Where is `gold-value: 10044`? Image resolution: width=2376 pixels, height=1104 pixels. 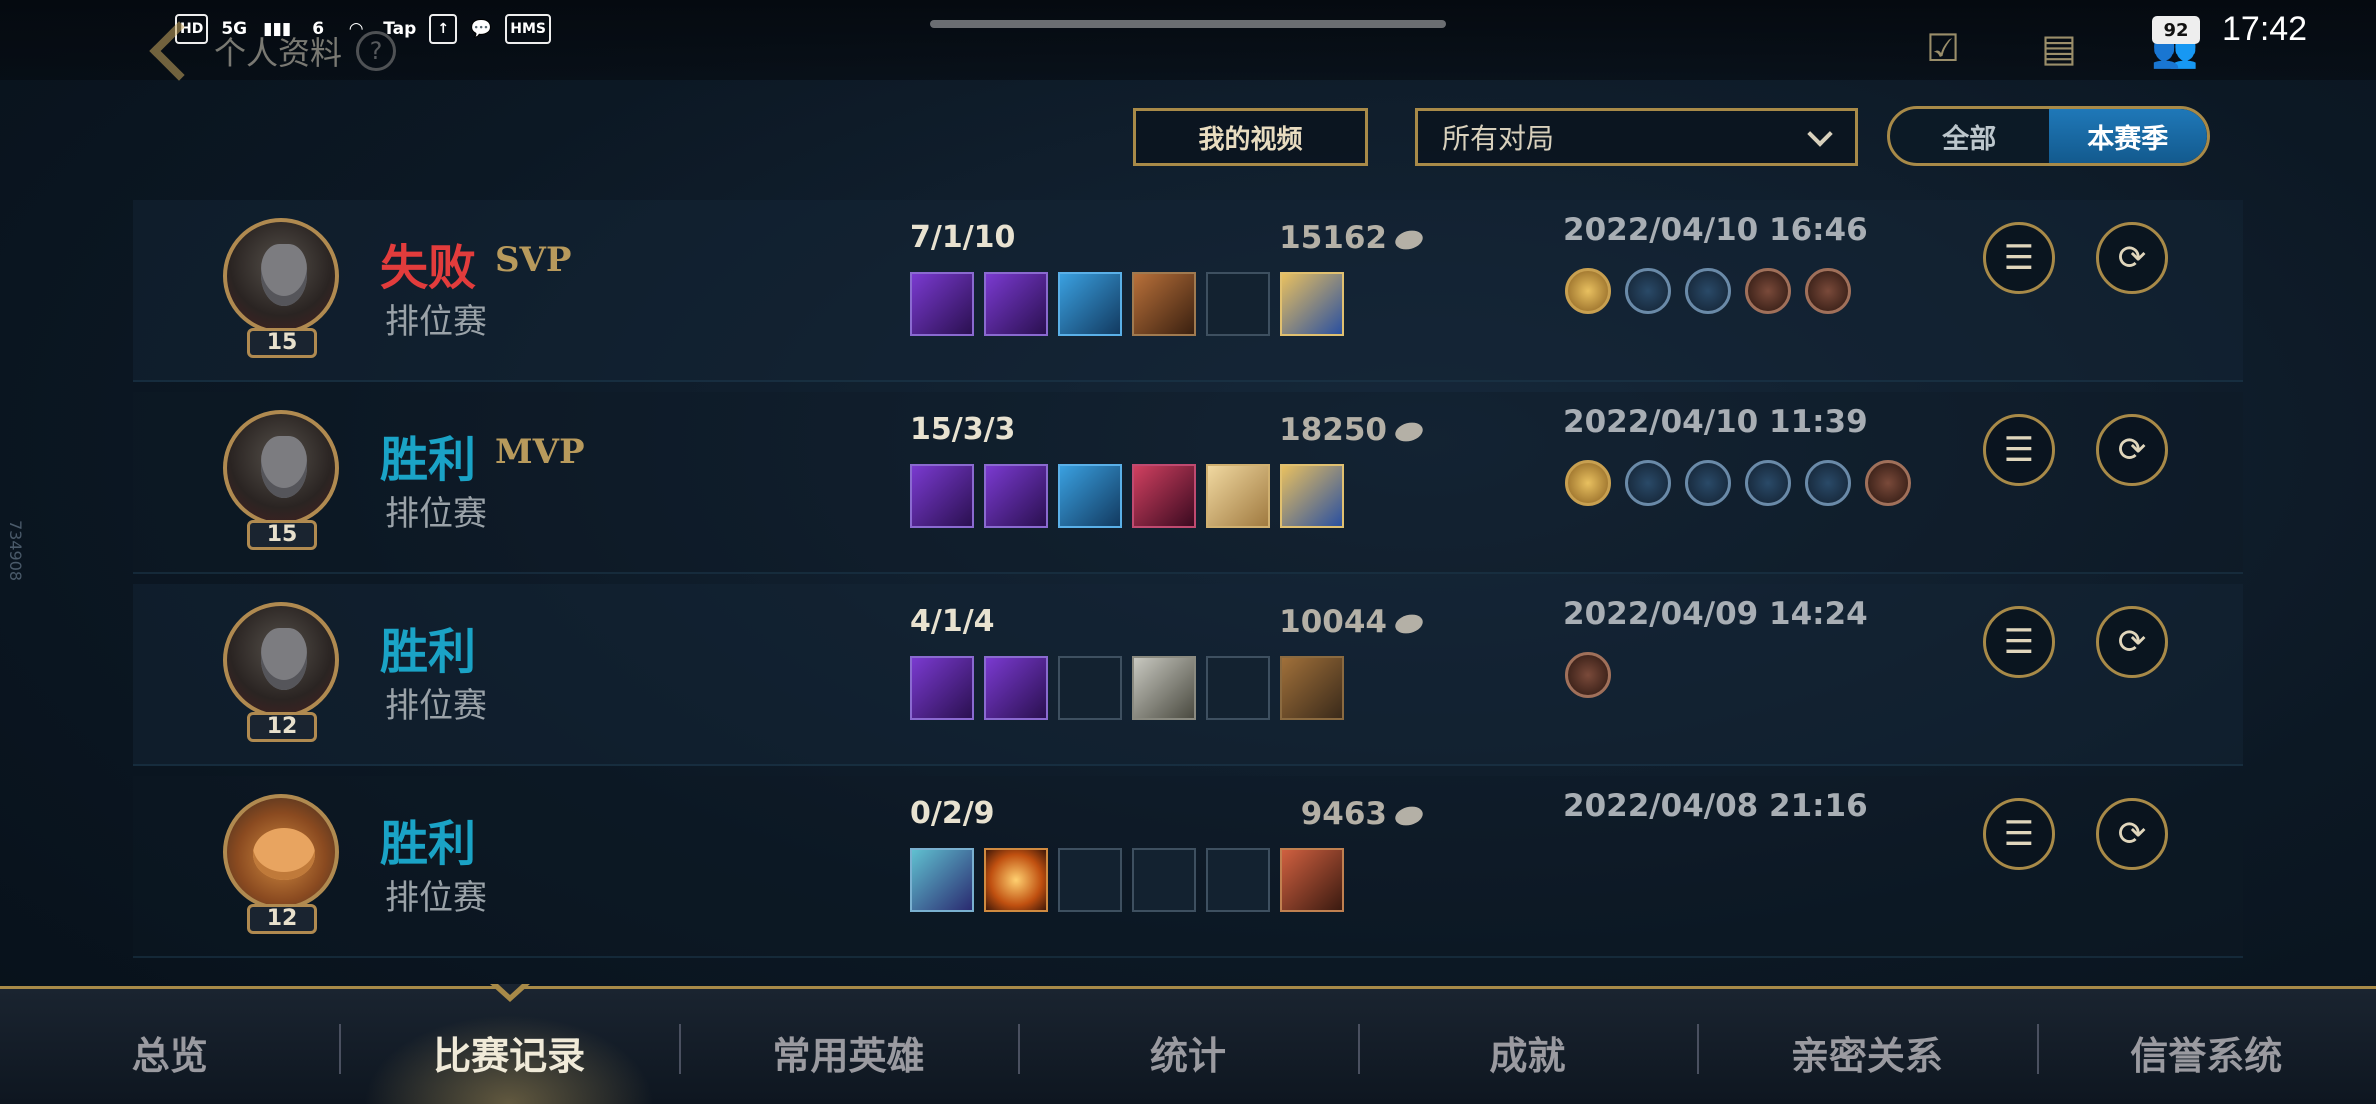
gold-value: 10044 is located at coordinates (1333, 622).